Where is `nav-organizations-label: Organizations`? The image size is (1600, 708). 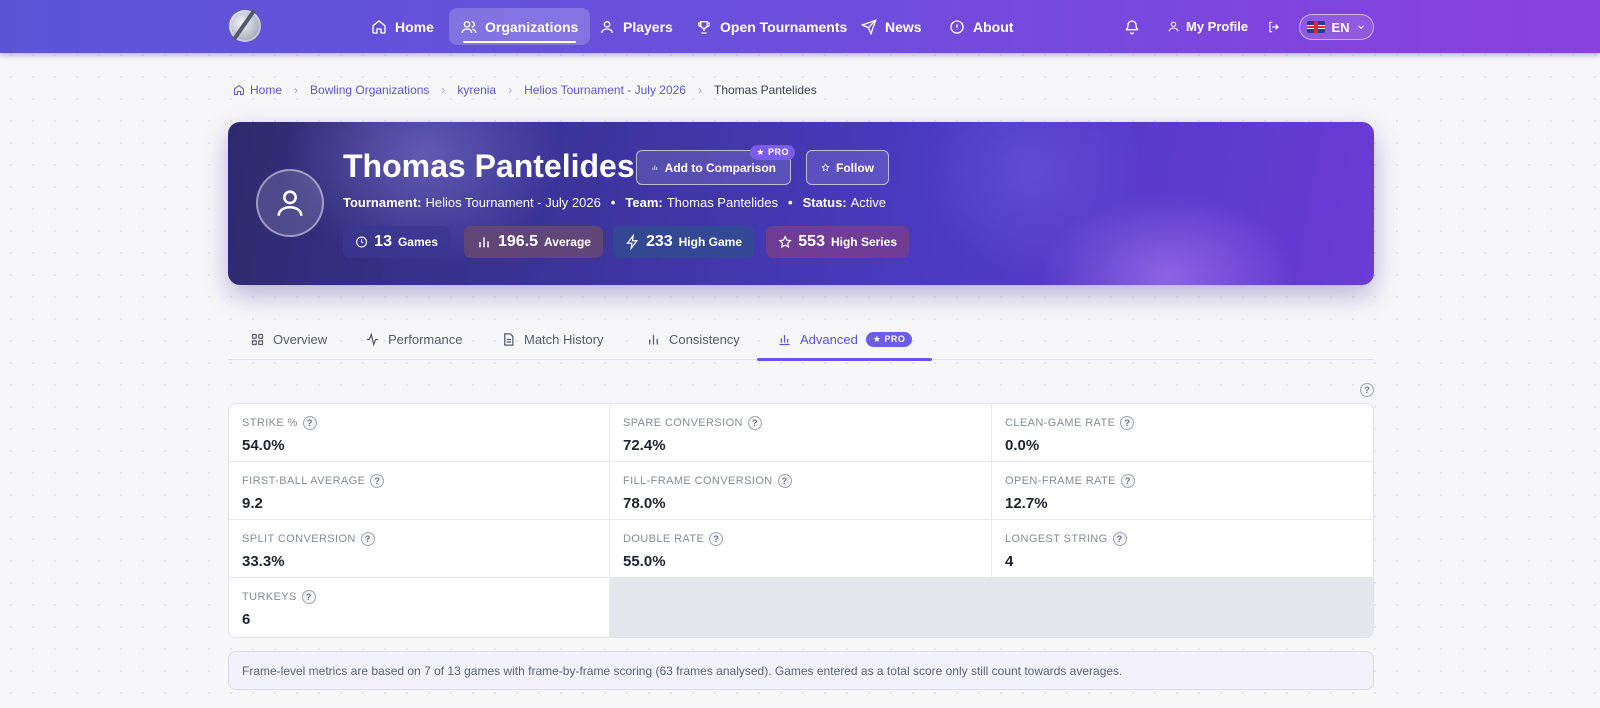 nav-organizations-label: Organizations is located at coordinates (532, 26).